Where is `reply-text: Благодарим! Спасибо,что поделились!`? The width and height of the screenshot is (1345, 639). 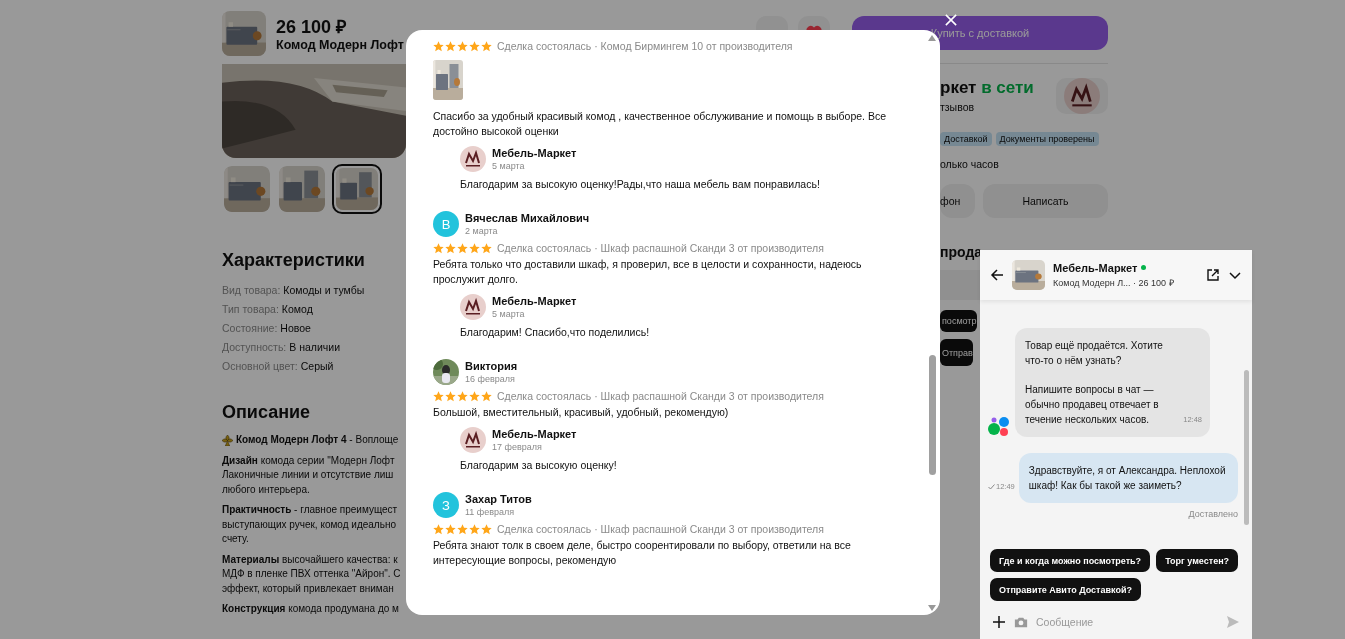 reply-text: Благодарим! Спасибо,что поделились! is located at coordinates (555, 332).